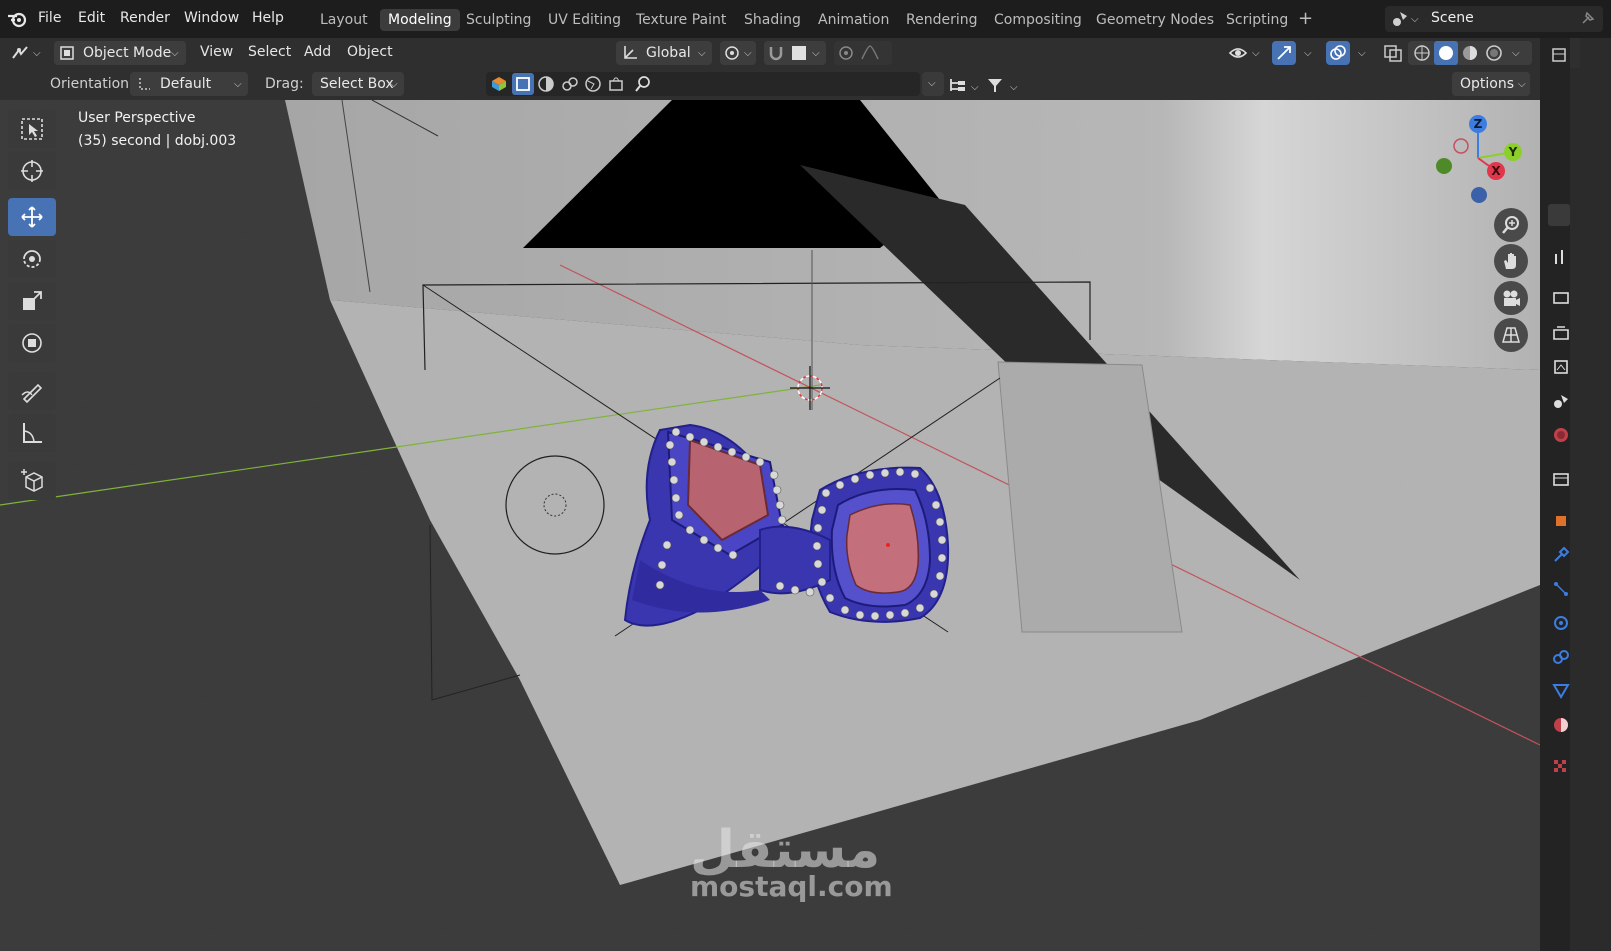  Describe the element at coordinates (1561, 367) in the screenshot. I see `view-layer-tab-icon` at that location.